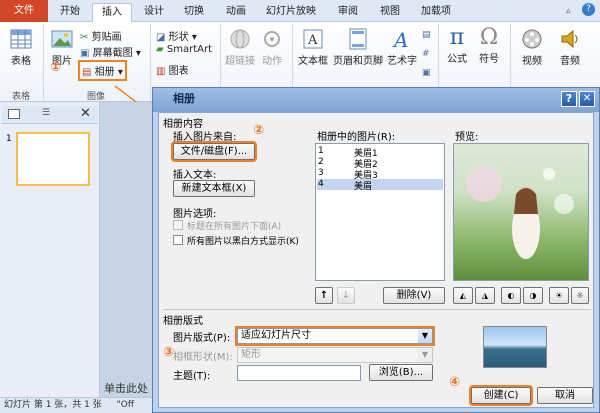 This screenshot has height=413, width=600. What do you see at coordinates (46, 113) in the screenshot?
I see `outline-tab-icon: ☰` at bounding box center [46, 113].